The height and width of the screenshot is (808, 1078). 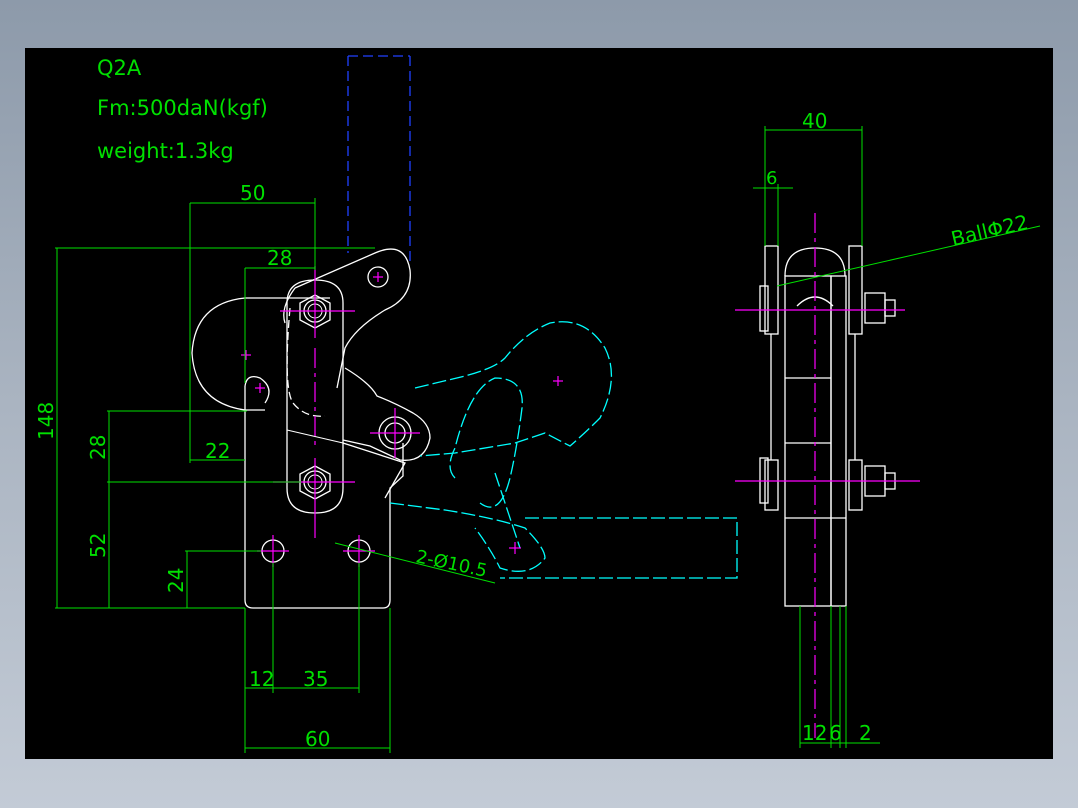 I want to click on side-outline, so click(x=827, y=426).